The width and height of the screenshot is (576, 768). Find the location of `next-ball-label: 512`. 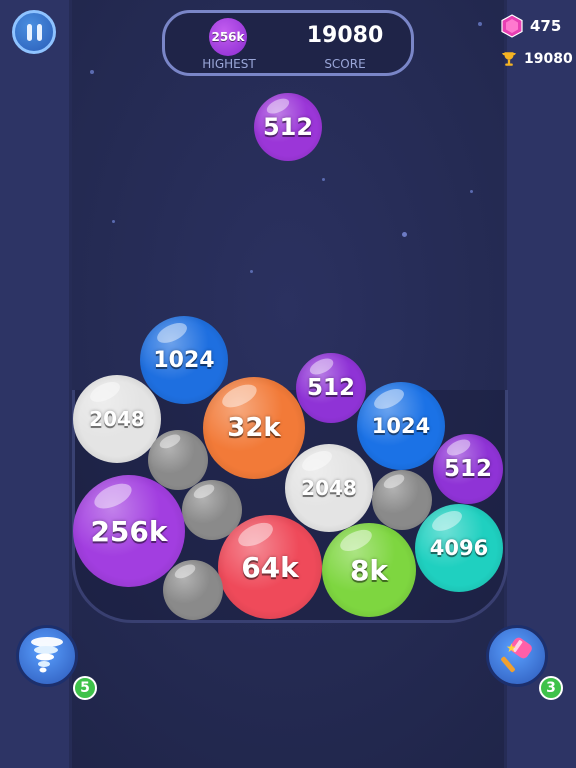

next-ball-label: 512 is located at coordinates (288, 127).